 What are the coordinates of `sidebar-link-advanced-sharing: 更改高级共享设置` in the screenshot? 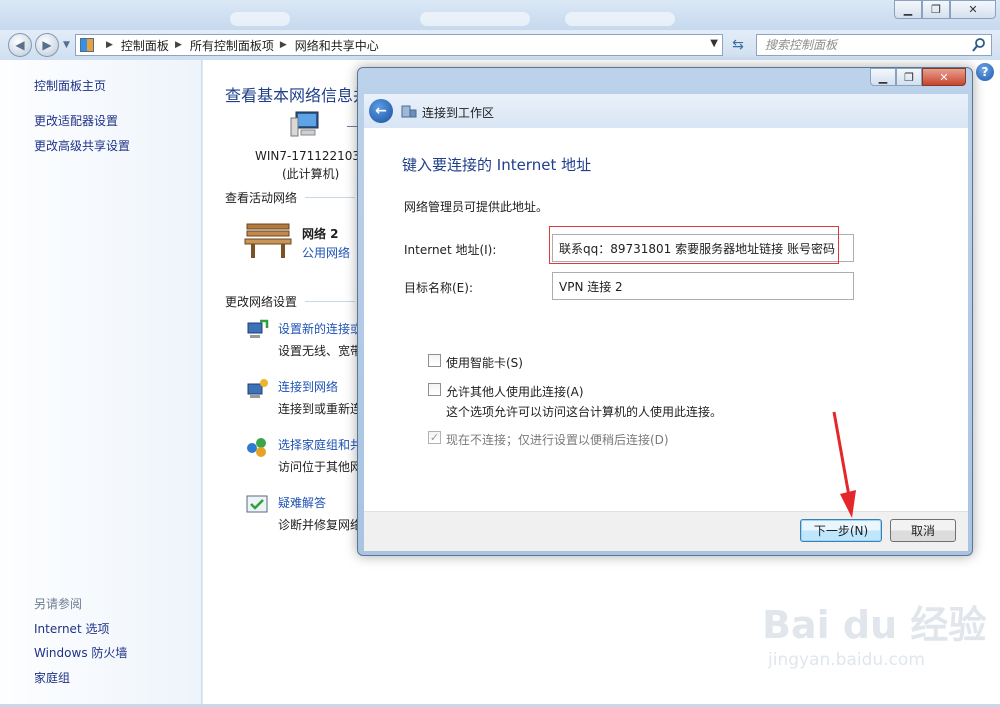 It's located at (82, 145).